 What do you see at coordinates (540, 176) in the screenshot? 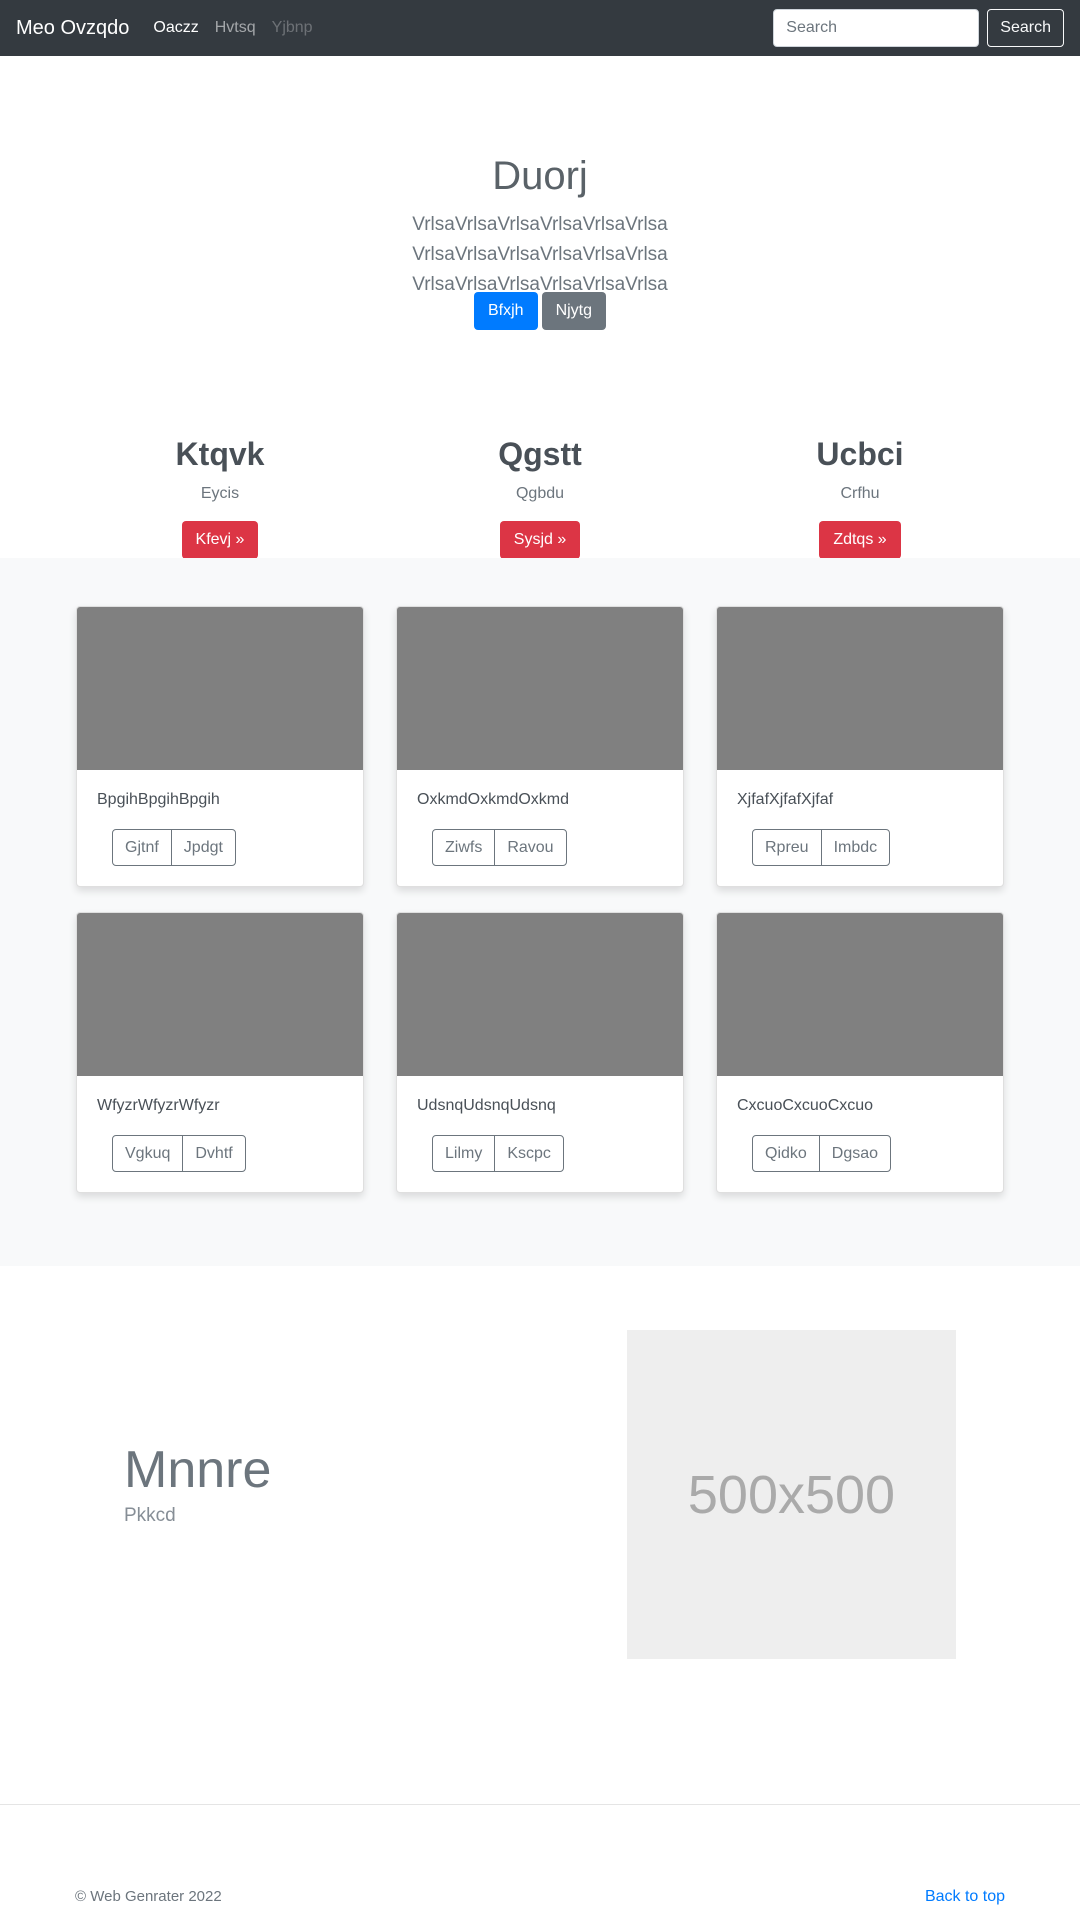
I see `hero-title: Duorj` at bounding box center [540, 176].